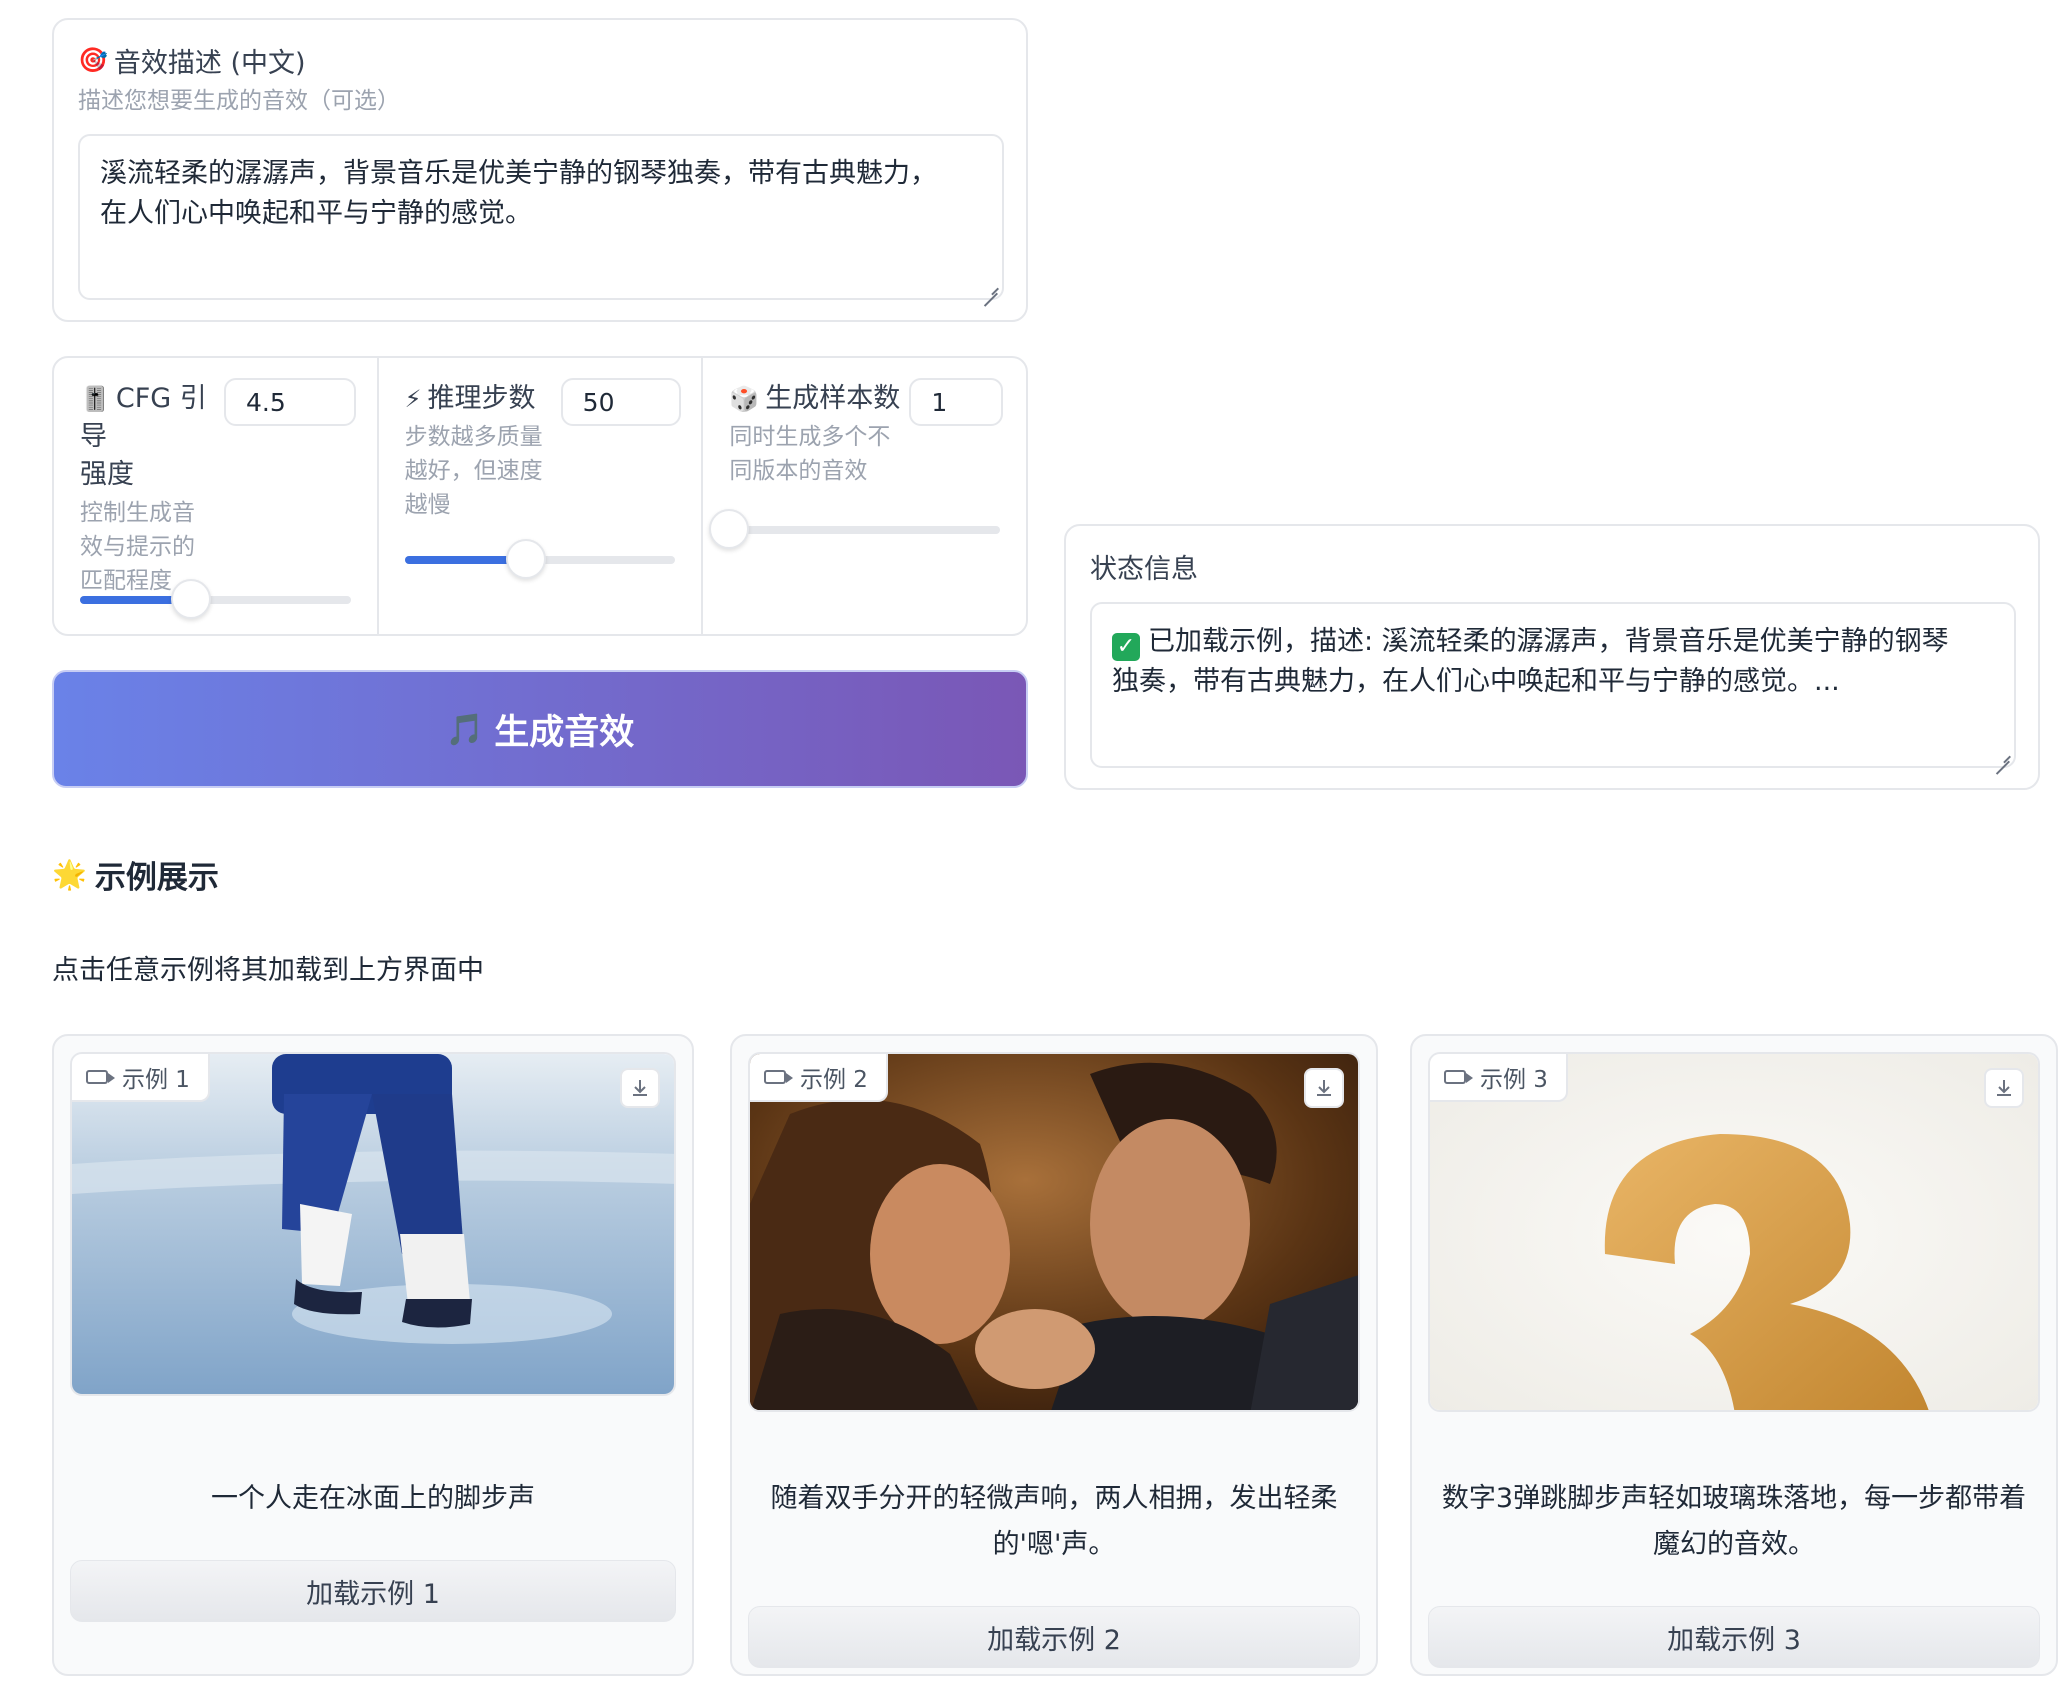 The height and width of the screenshot is (1698, 2068). I want to click on example-video-2: 示例 2, so click(1054, 1232).